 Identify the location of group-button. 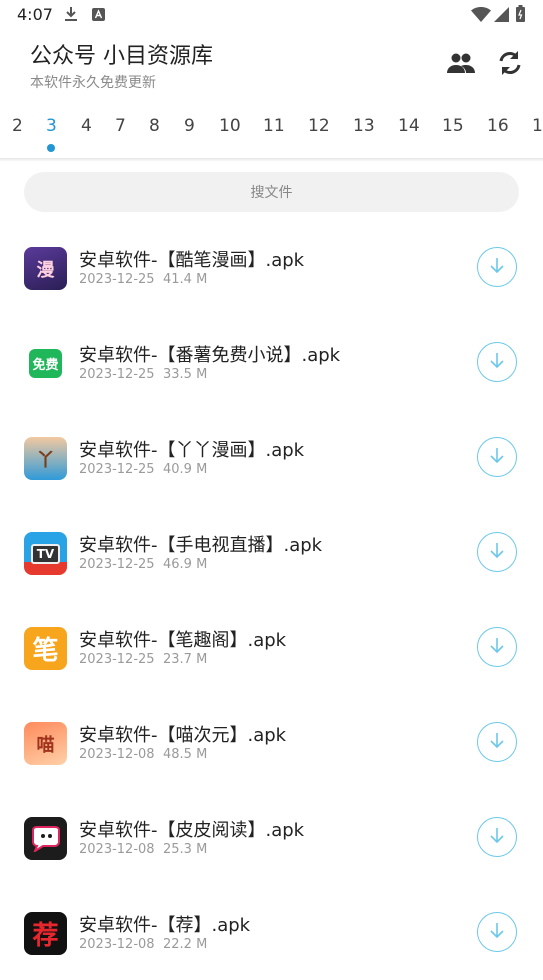
(461, 65).